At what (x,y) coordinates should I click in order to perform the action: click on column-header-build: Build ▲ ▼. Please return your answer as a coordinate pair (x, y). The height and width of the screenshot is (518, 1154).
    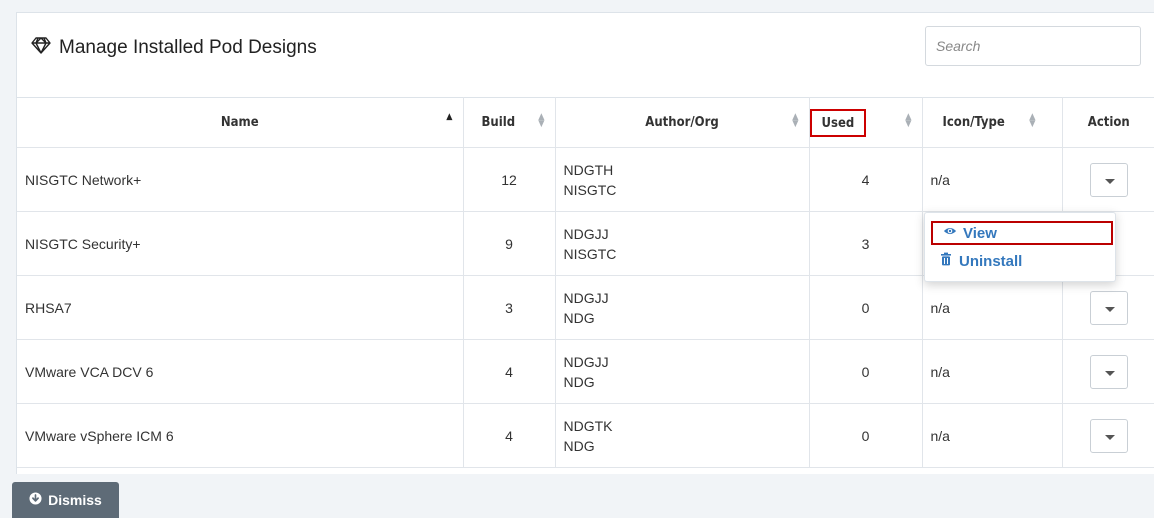
    Looking at the image, I should click on (509, 122).